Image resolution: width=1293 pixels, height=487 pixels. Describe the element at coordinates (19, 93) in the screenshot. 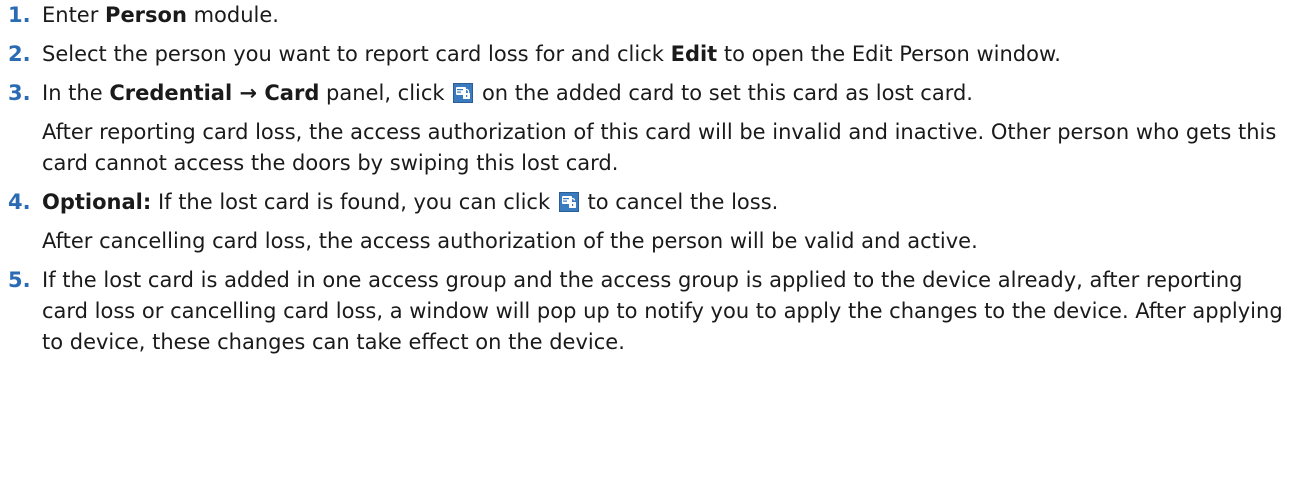

I see `step-number: 3.` at that location.